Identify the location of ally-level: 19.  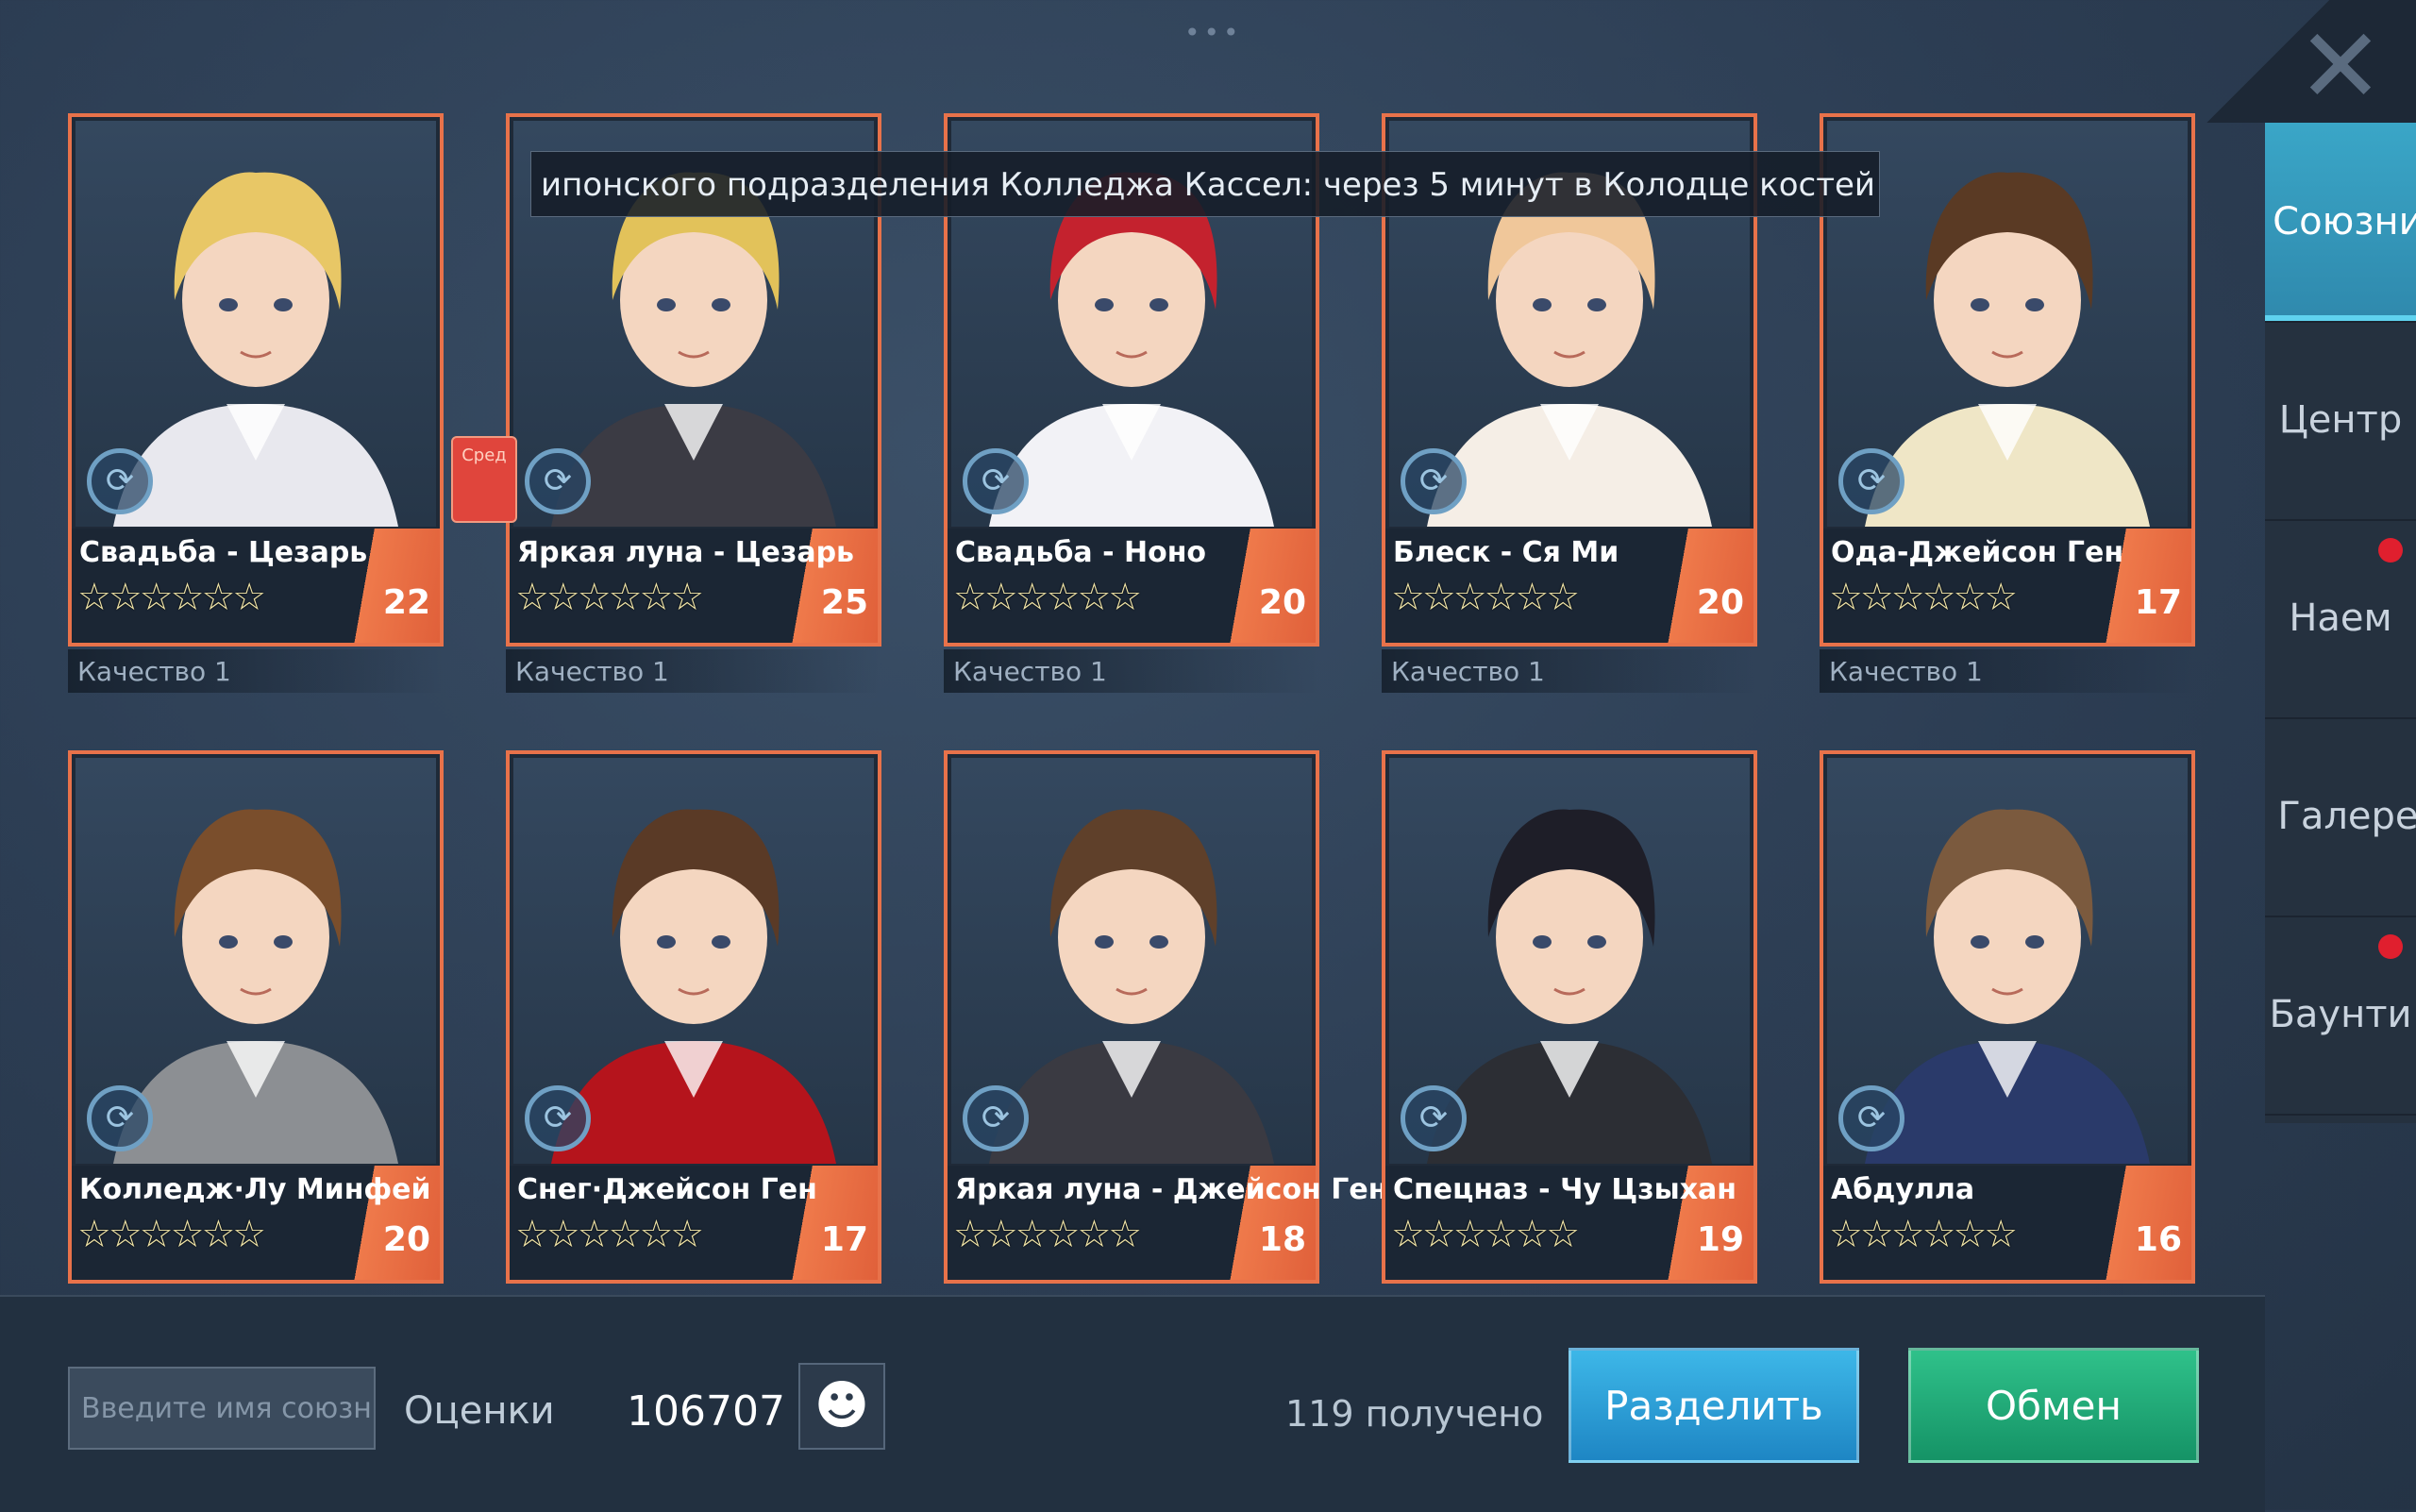
(1720, 1239).